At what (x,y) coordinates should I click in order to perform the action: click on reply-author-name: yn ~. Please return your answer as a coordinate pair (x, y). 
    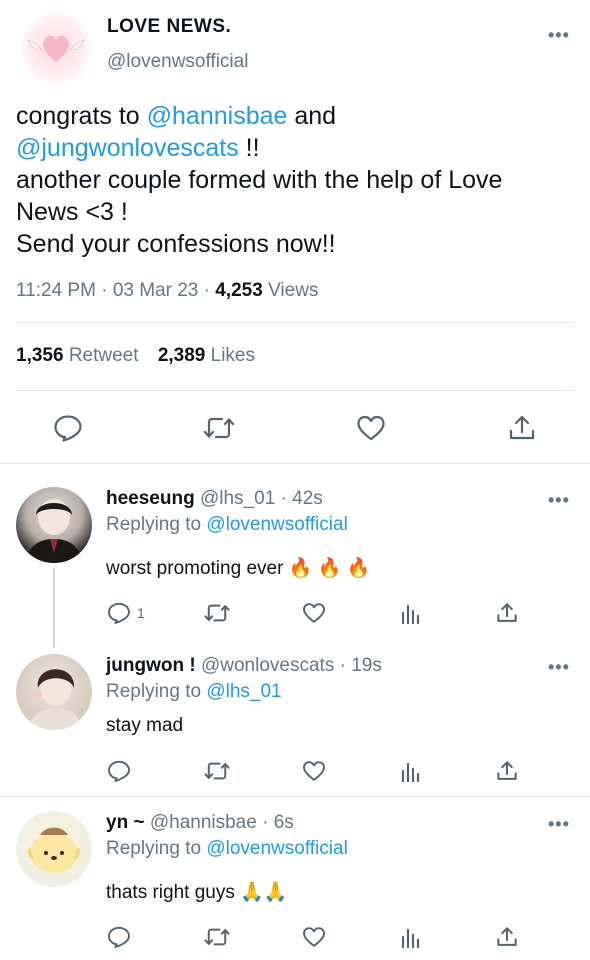
    Looking at the image, I should click on (125, 822).